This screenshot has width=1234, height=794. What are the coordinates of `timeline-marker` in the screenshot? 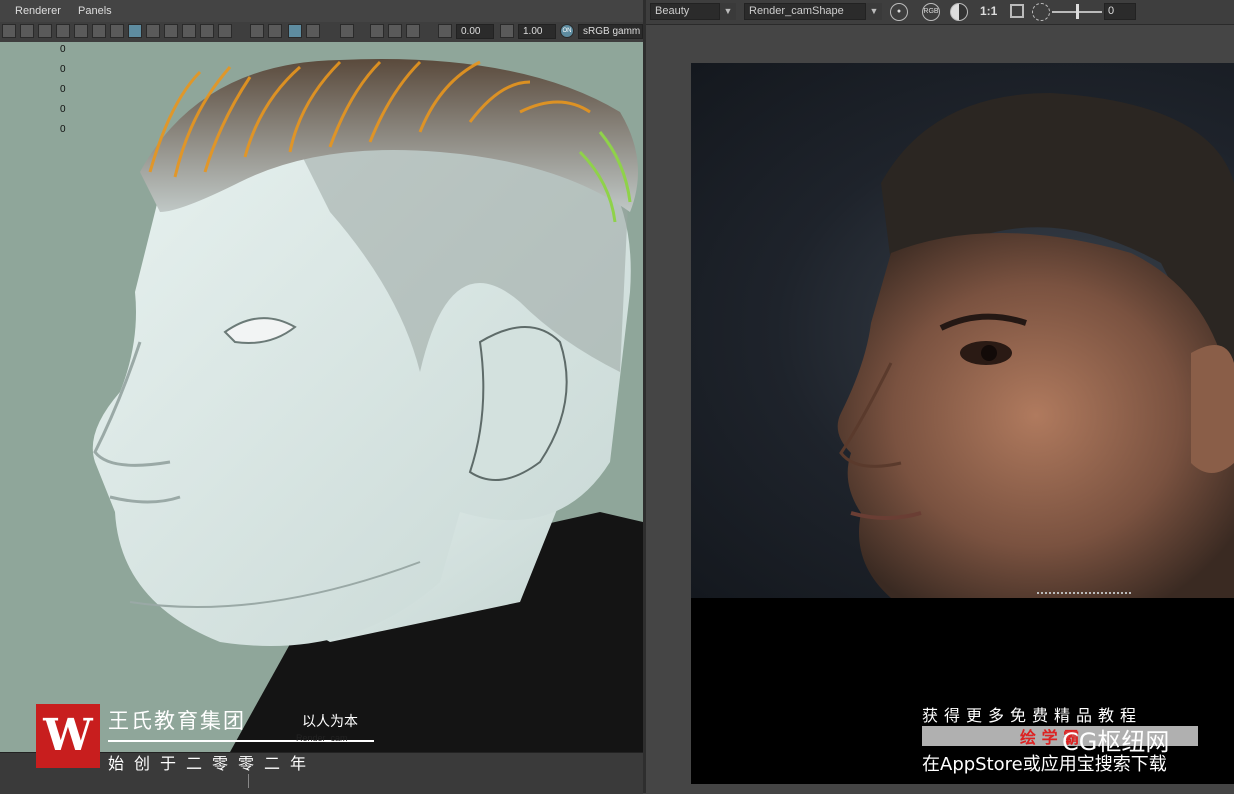 It's located at (248, 781).